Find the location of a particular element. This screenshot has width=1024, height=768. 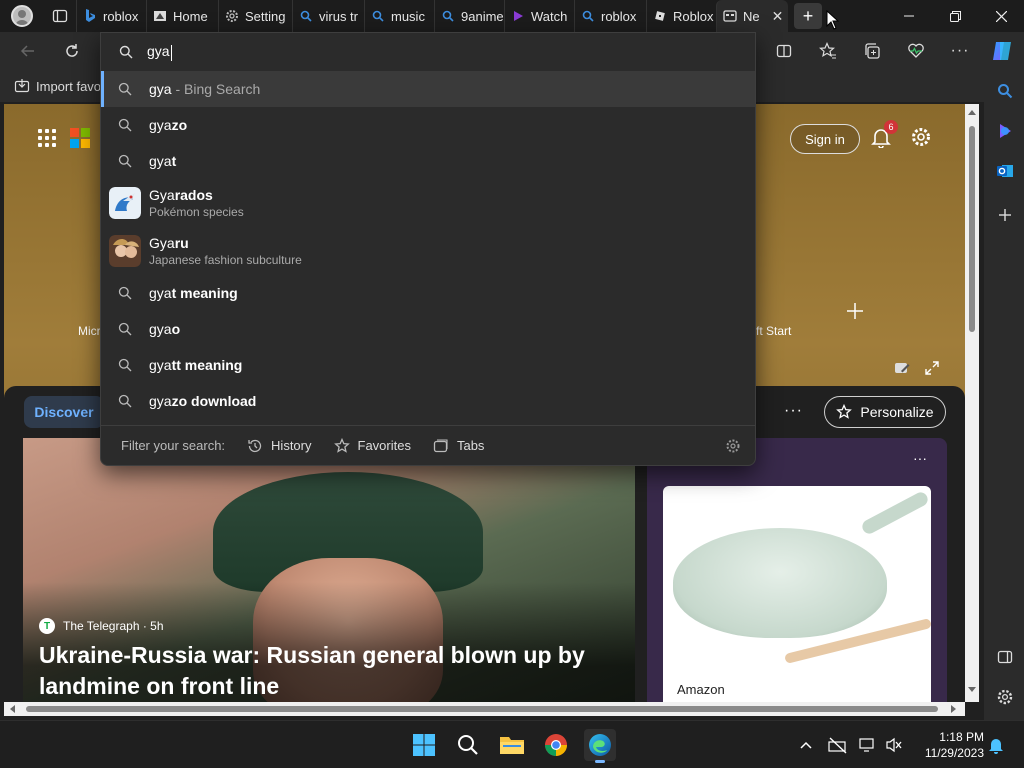

suggestion-row-entity: Gyaru Japanese fashion subculture is located at coordinates (428, 251).